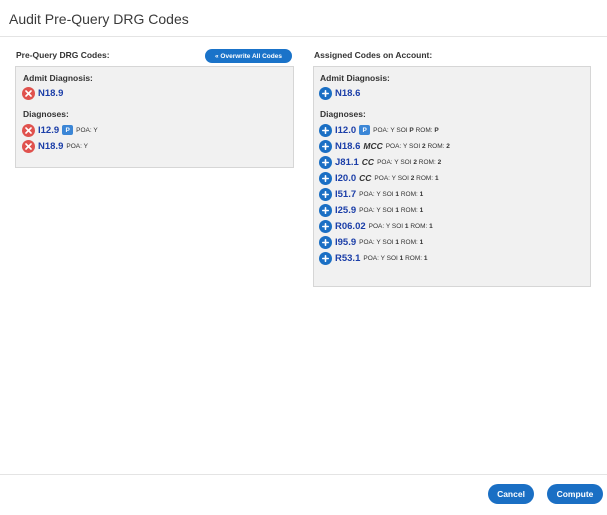 Image resolution: width=607 pixels, height=515 pixels. I want to click on cancel-button: Cancel, so click(511, 494).